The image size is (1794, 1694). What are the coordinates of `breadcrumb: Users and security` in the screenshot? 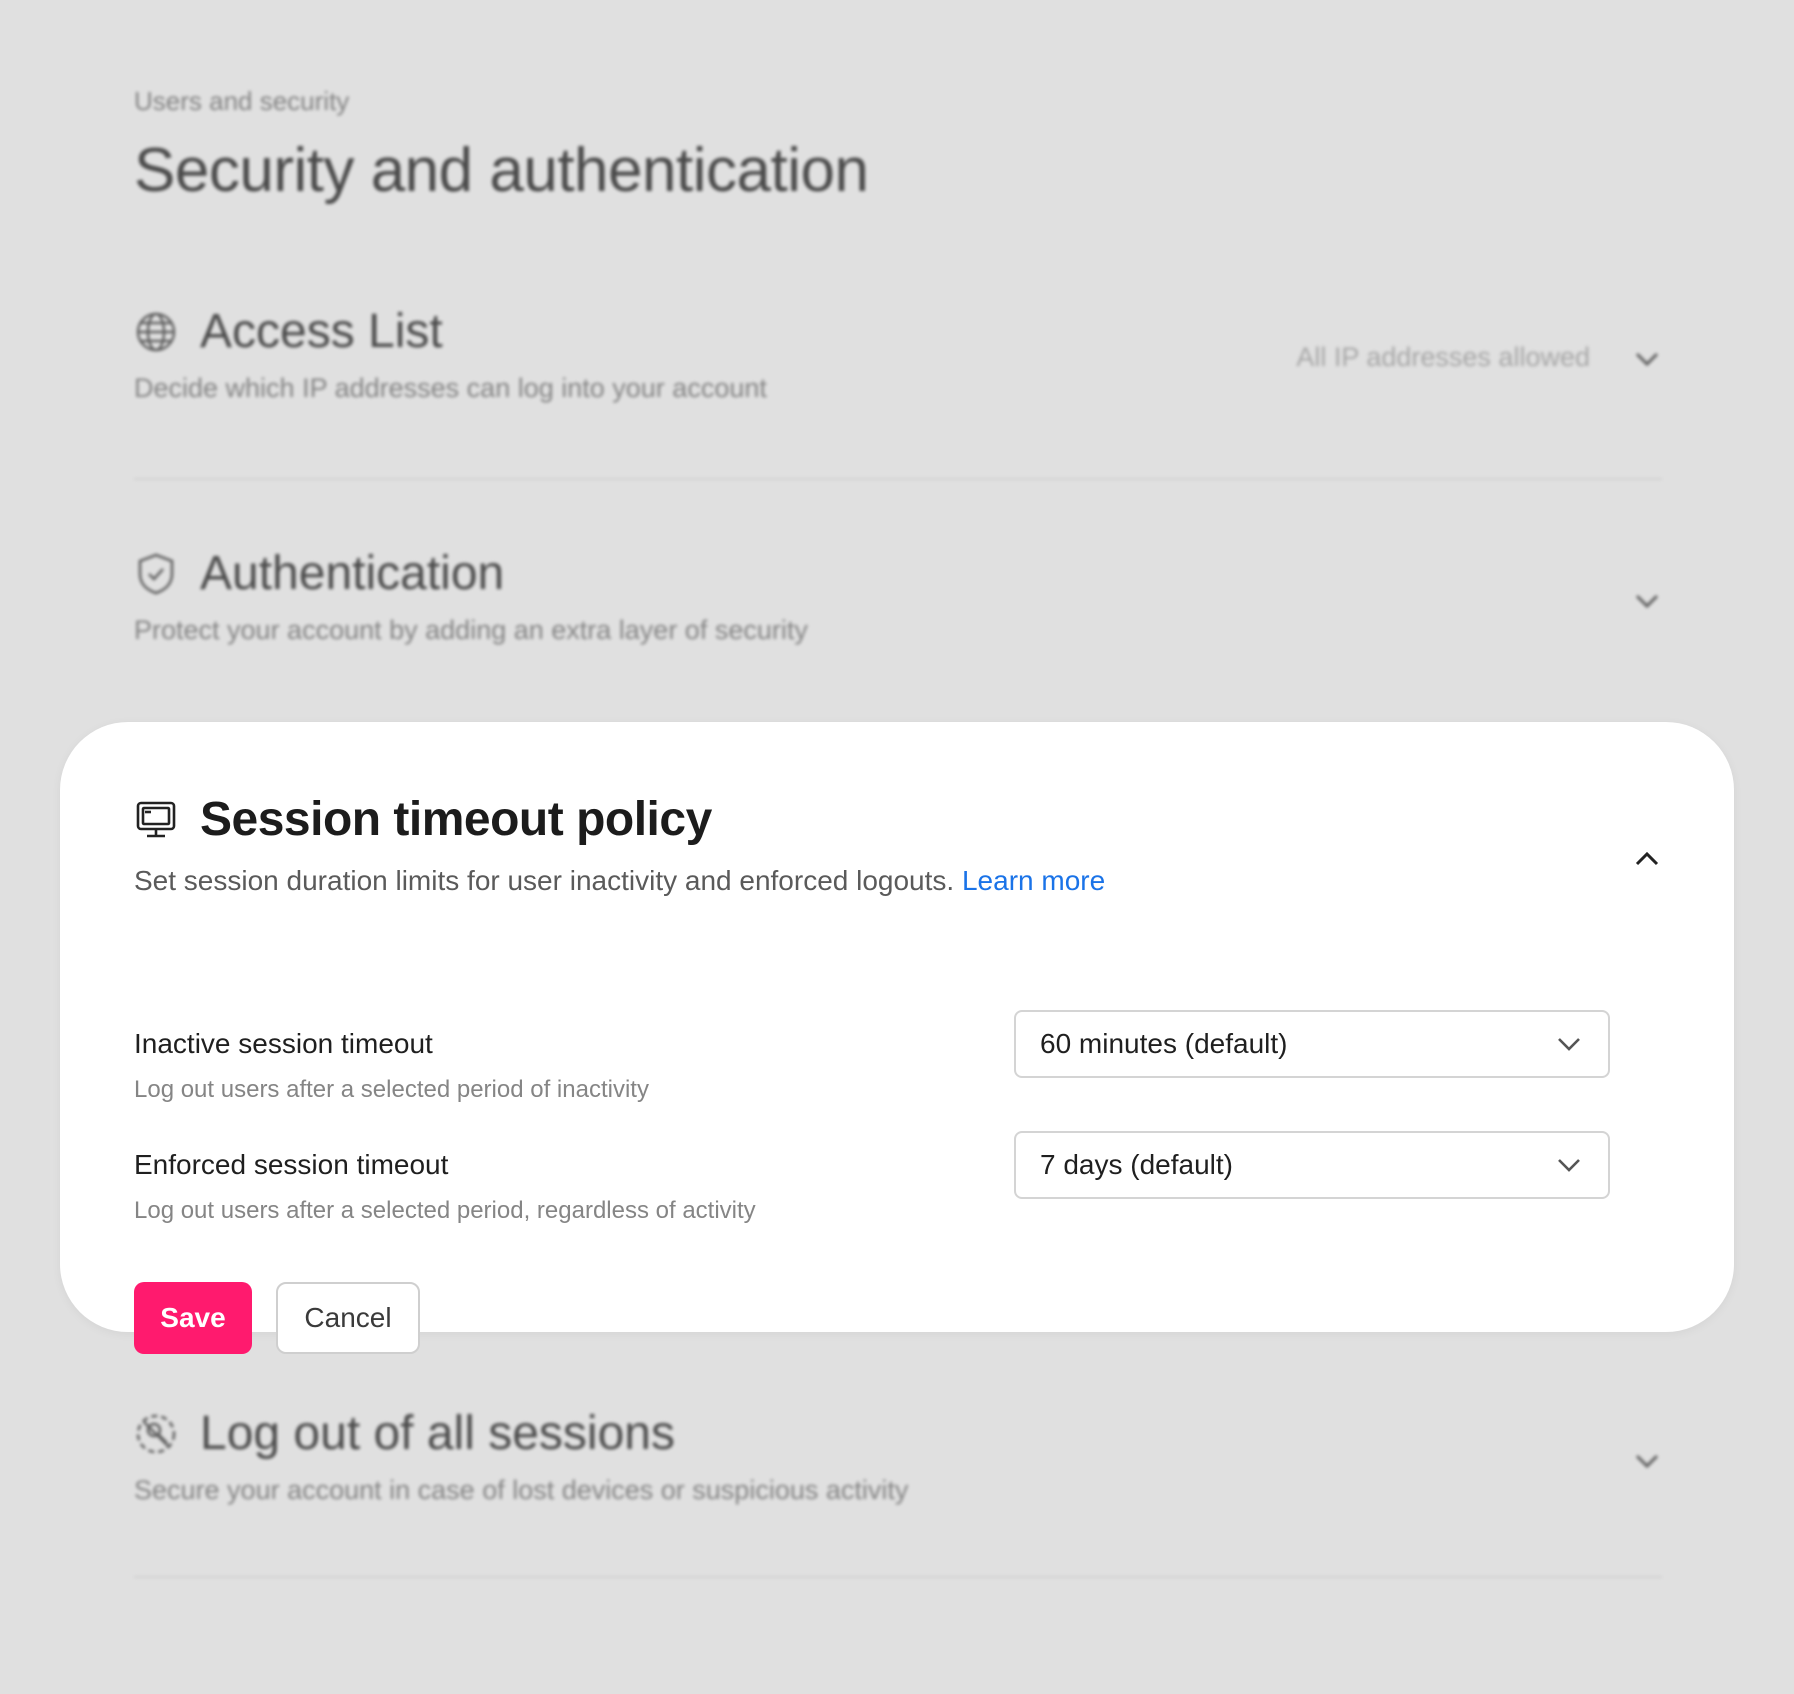 It's located at (242, 101).